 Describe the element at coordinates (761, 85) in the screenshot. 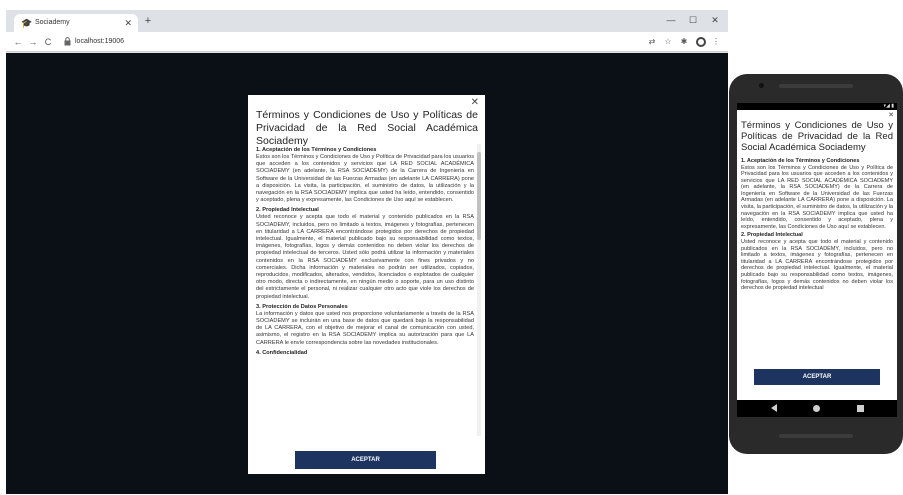

I see `camera-icon` at that location.